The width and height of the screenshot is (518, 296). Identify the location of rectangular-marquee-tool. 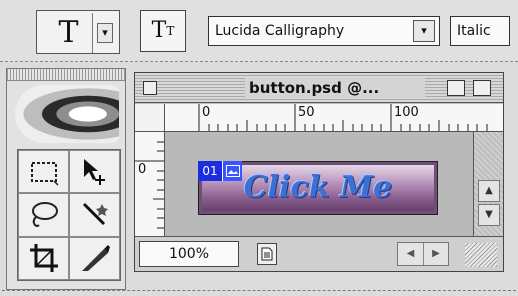
(43, 172).